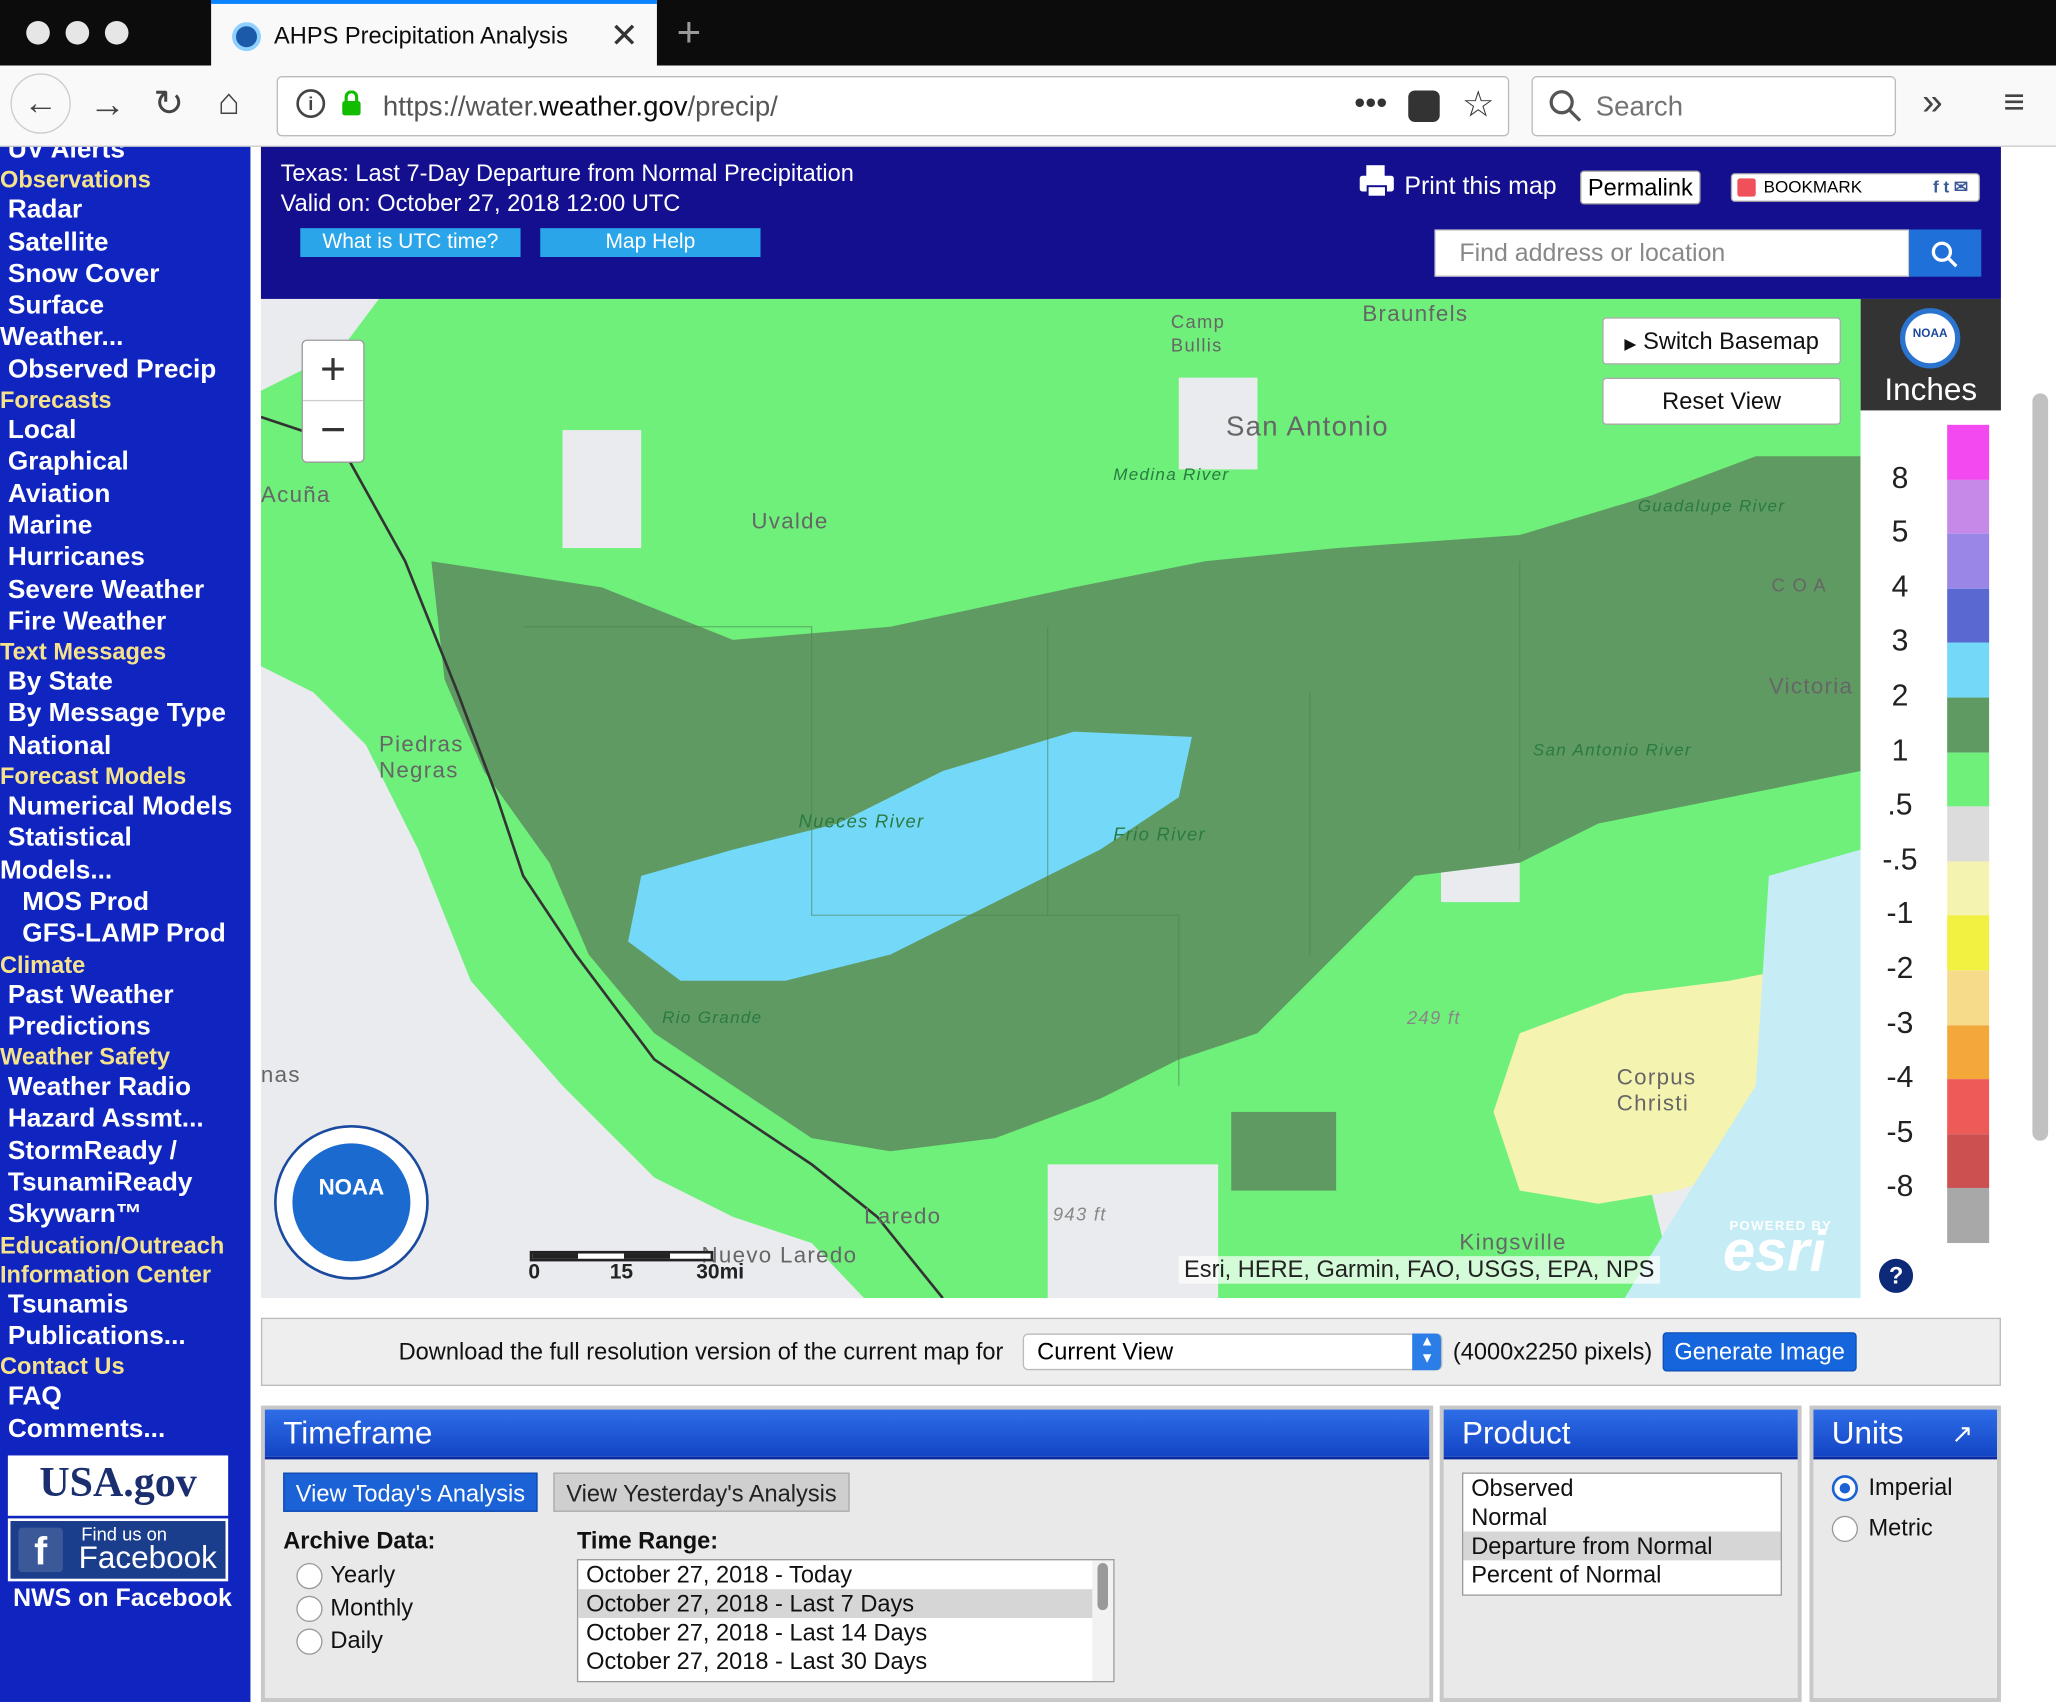 The height and width of the screenshot is (1702, 2056). What do you see at coordinates (1621, 1517) in the screenshot?
I see `product-option: Normal` at bounding box center [1621, 1517].